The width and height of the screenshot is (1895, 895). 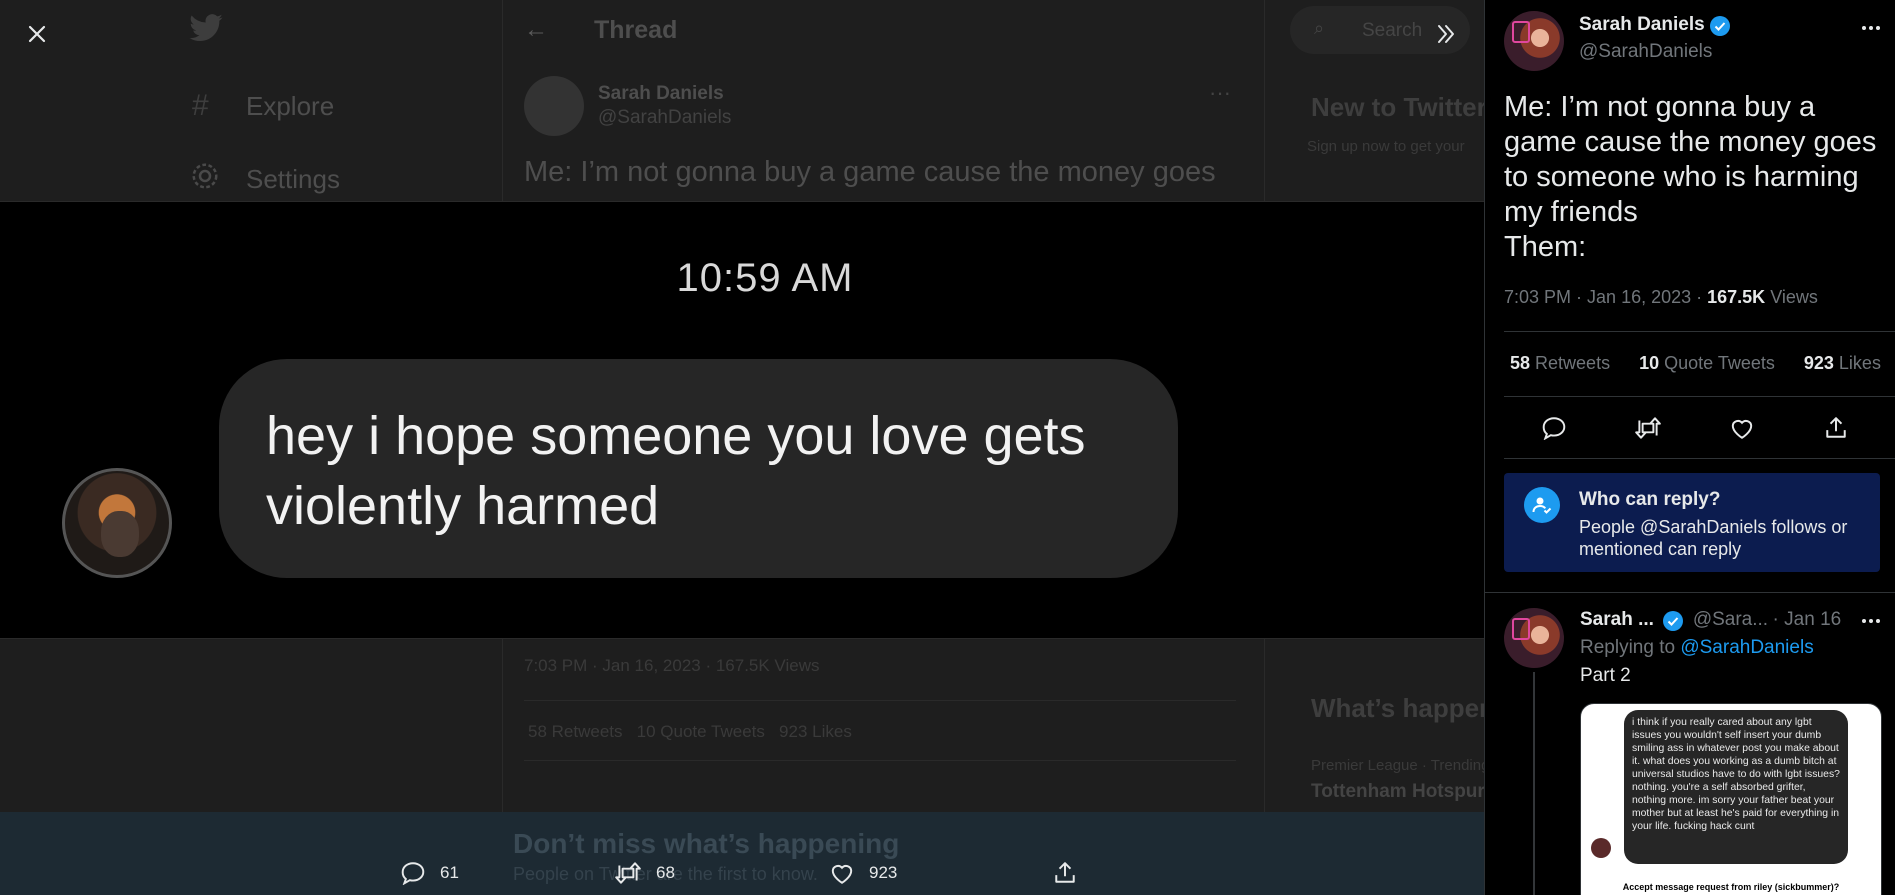 What do you see at coordinates (1692, 428) in the screenshot?
I see `tweet-action-bar` at bounding box center [1692, 428].